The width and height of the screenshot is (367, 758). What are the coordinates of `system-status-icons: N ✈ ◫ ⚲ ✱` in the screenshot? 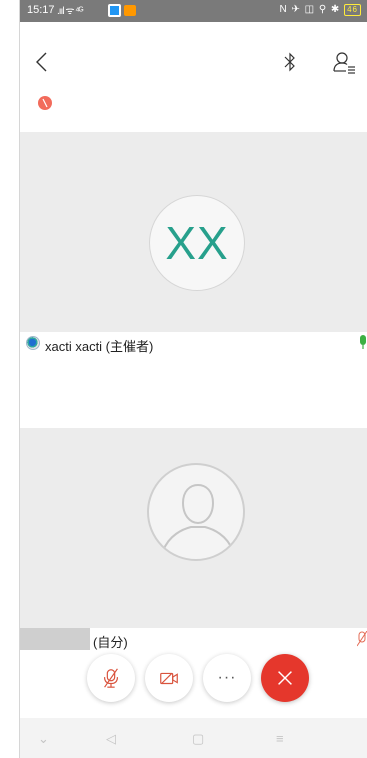 It's located at (310, 9).